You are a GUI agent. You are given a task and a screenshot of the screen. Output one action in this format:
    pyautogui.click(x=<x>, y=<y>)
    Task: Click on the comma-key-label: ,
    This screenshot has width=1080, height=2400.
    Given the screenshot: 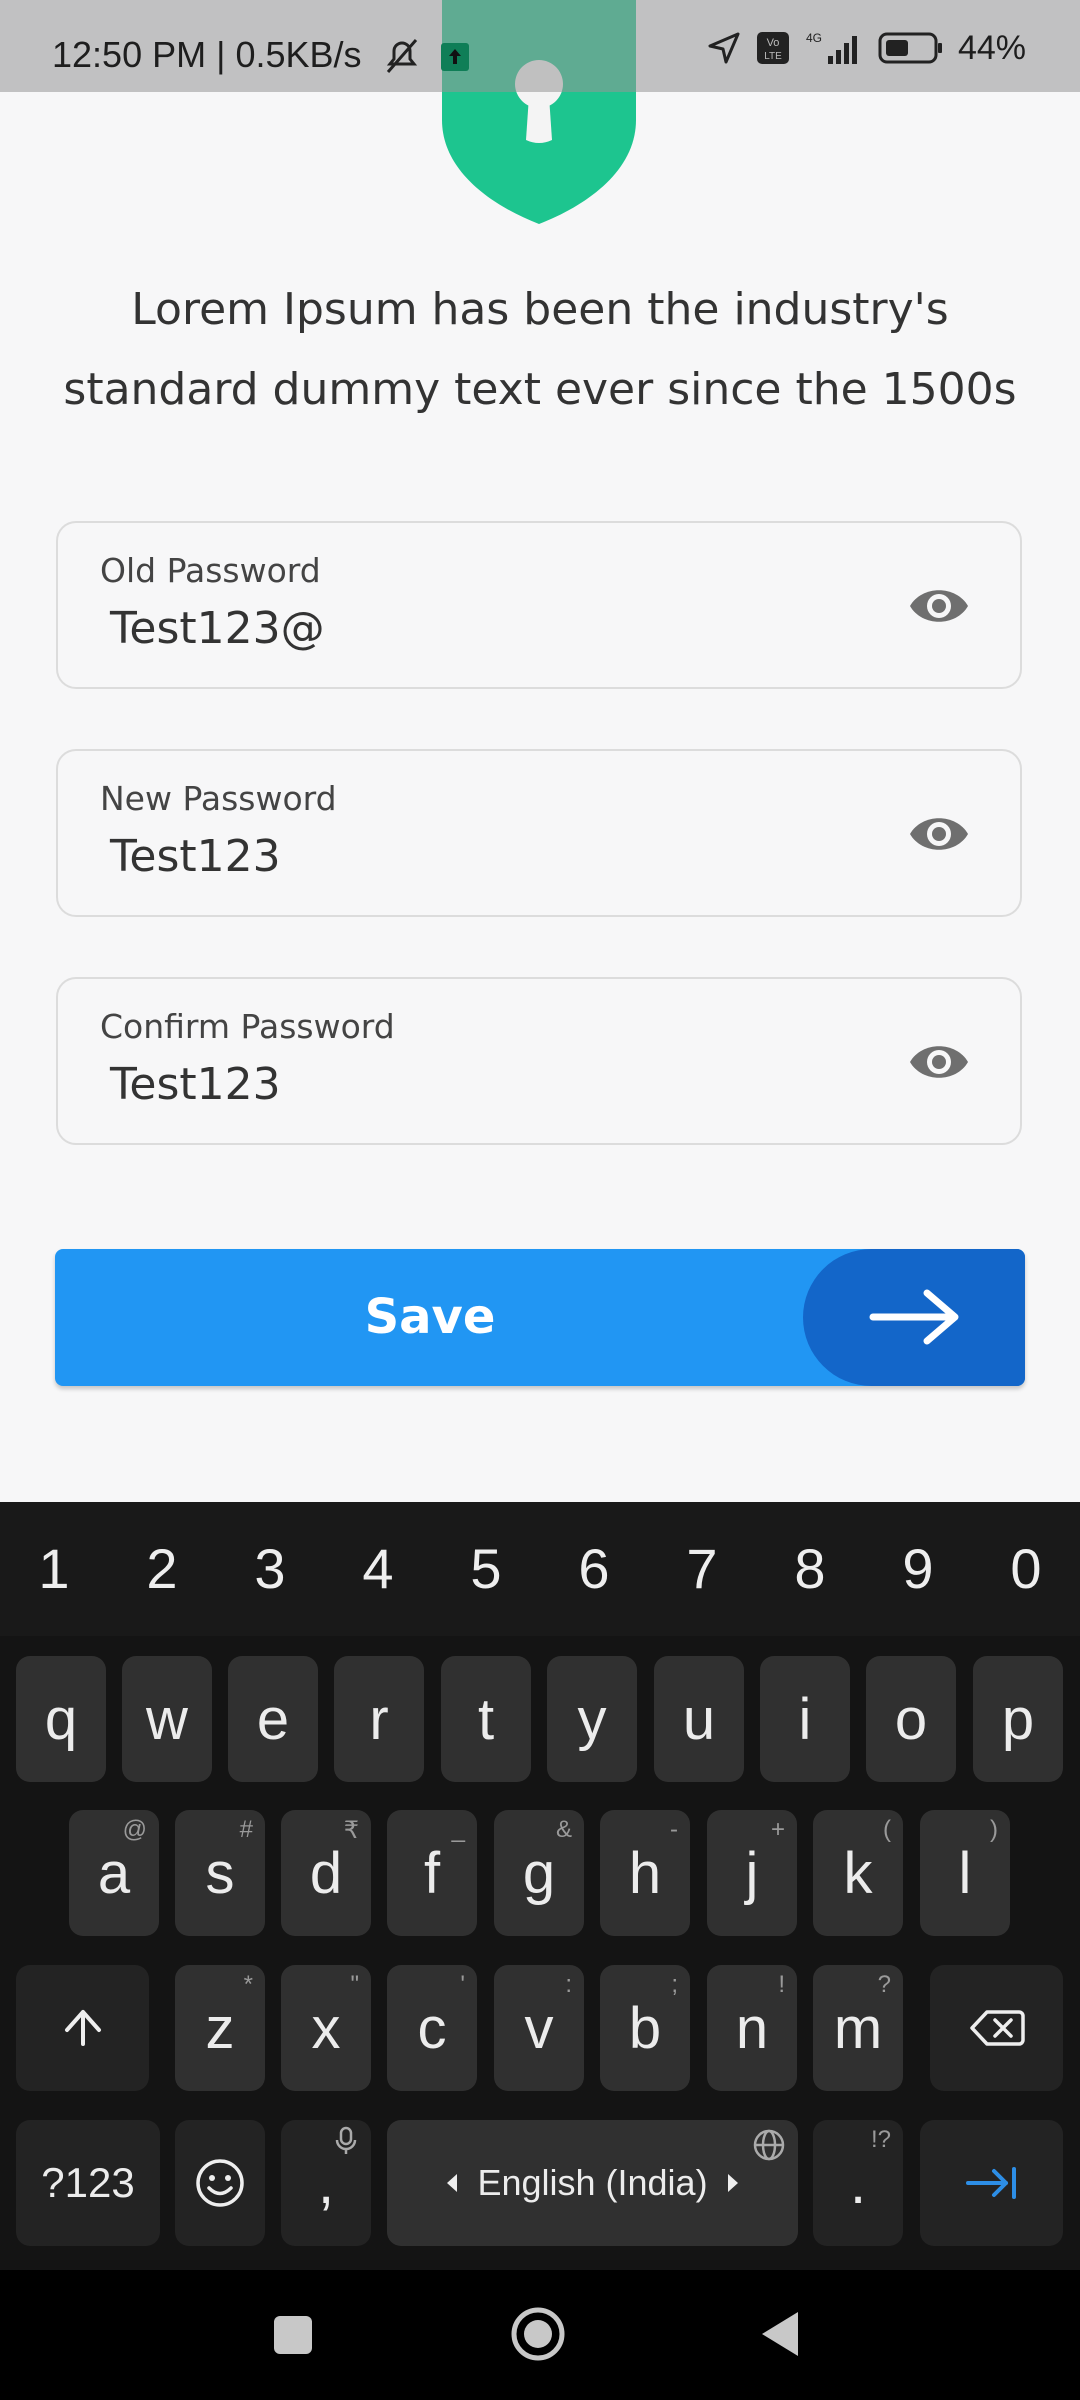 What is the action you would take?
    pyautogui.click(x=326, y=2183)
    